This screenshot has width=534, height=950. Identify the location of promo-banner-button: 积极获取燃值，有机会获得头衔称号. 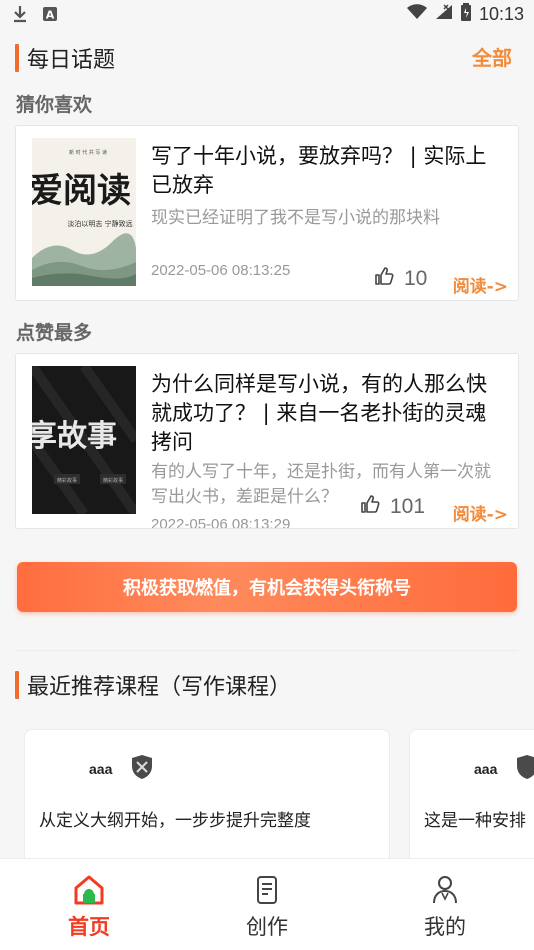
(267, 587).